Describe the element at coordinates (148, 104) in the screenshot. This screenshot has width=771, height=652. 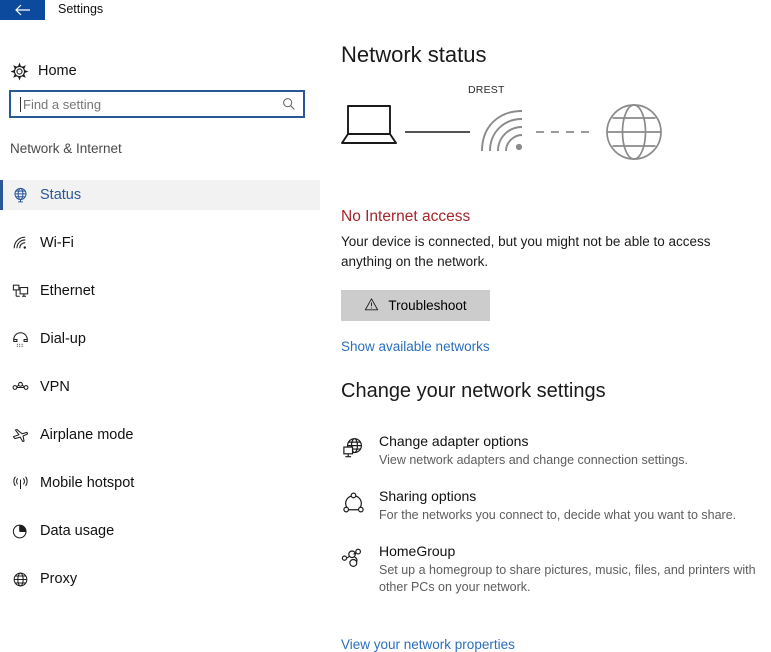
I see `search-input` at that location.